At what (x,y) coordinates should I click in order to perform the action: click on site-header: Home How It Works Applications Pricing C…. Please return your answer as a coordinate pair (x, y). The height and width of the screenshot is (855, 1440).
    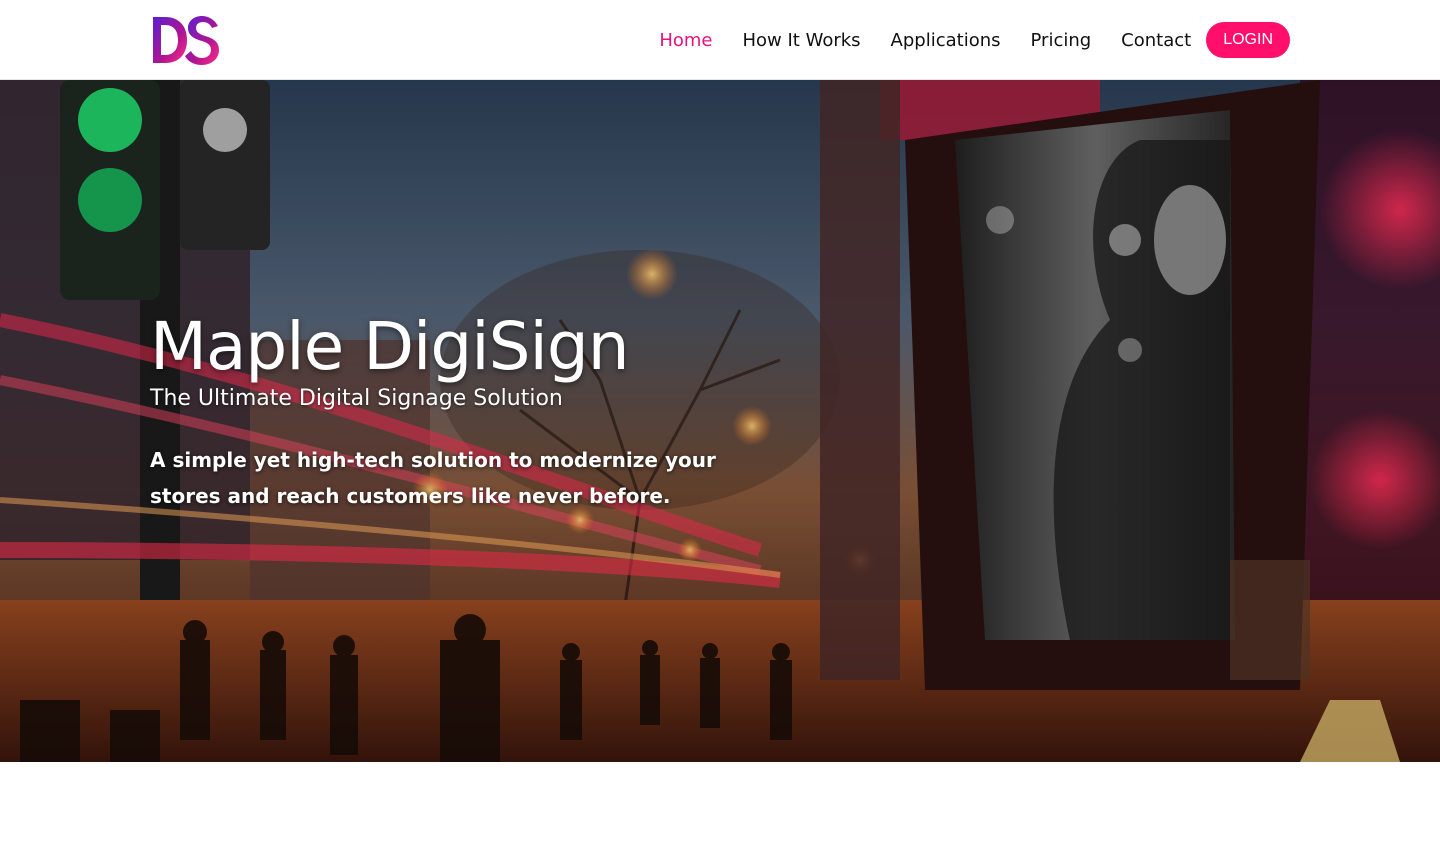
    Looking at the image, I should click on (720, 40).